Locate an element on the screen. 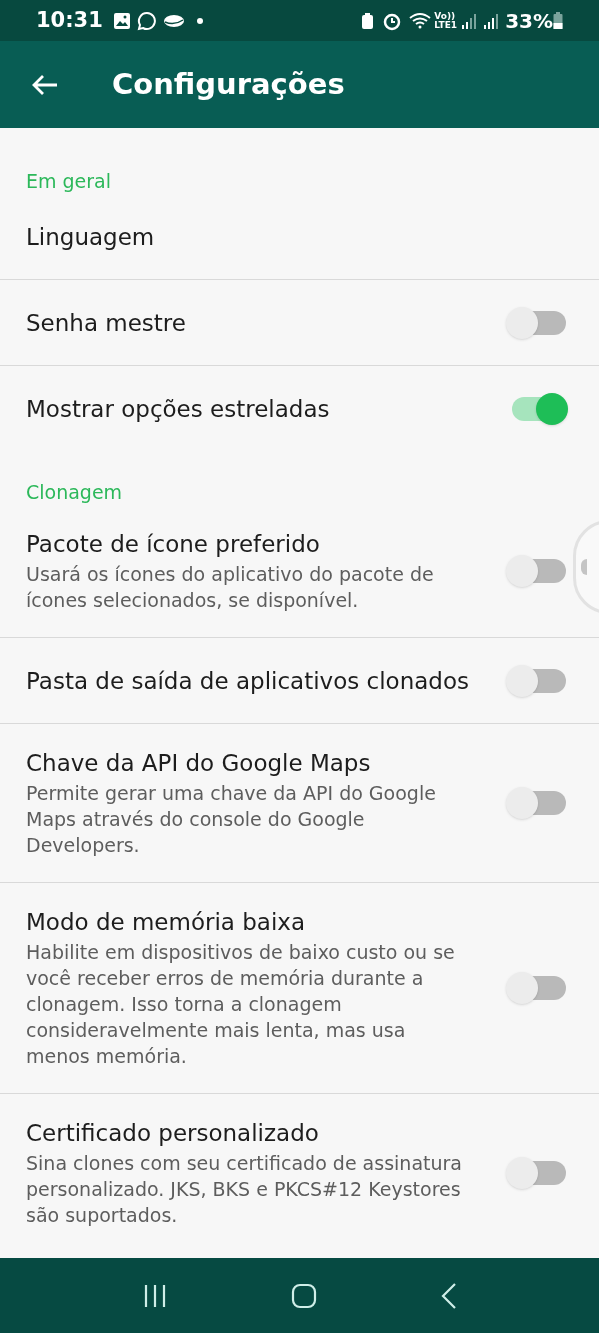 The height and width of the screenshot is (1333, 599). setting-title: Pasta de saída de aplicativos clonados is located at coordinates (248, 681).